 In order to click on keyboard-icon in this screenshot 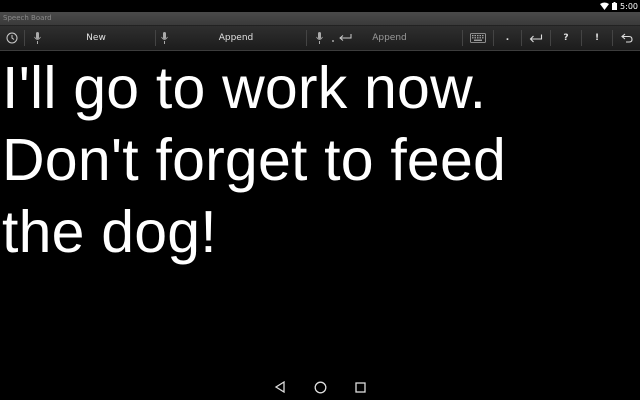, I will do `click(478, 38)`.